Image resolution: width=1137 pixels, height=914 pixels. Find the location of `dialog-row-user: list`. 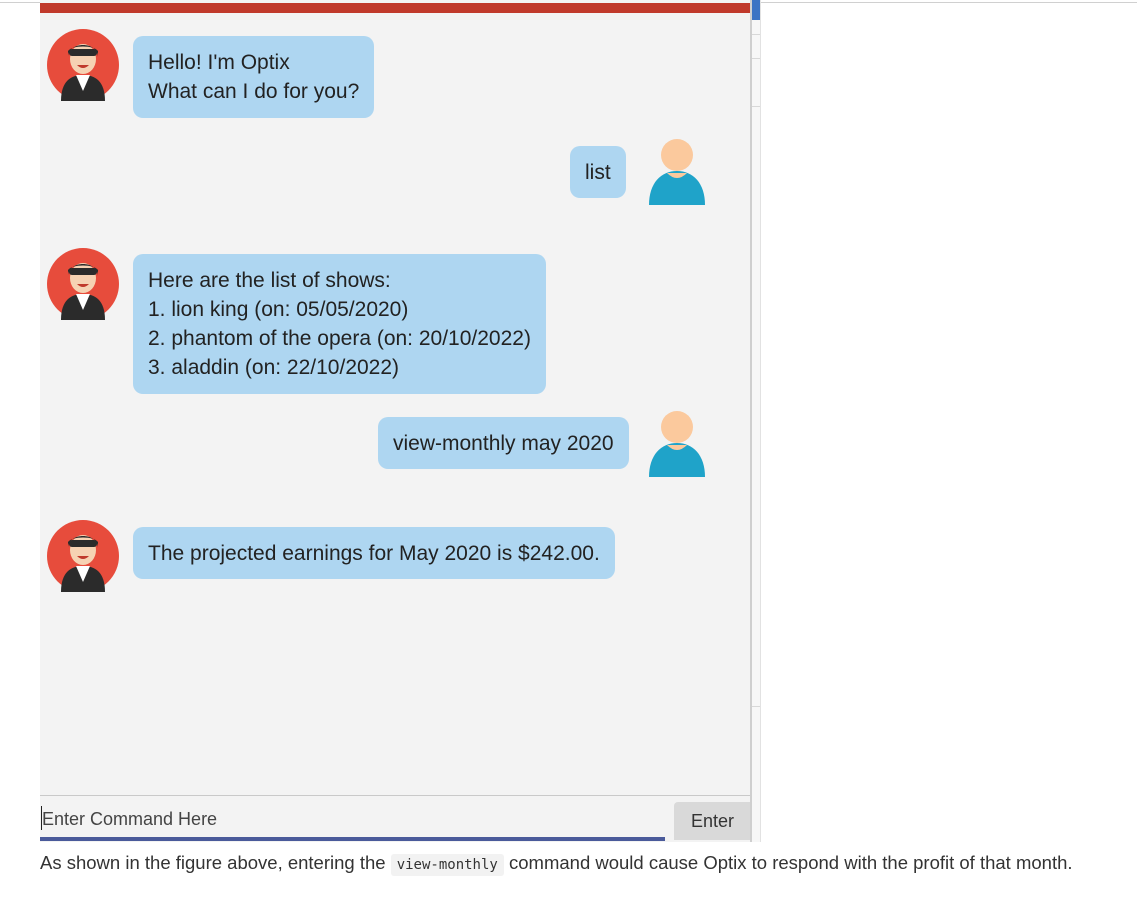

dialog-row-user: list is located at coordinates (395, 178).